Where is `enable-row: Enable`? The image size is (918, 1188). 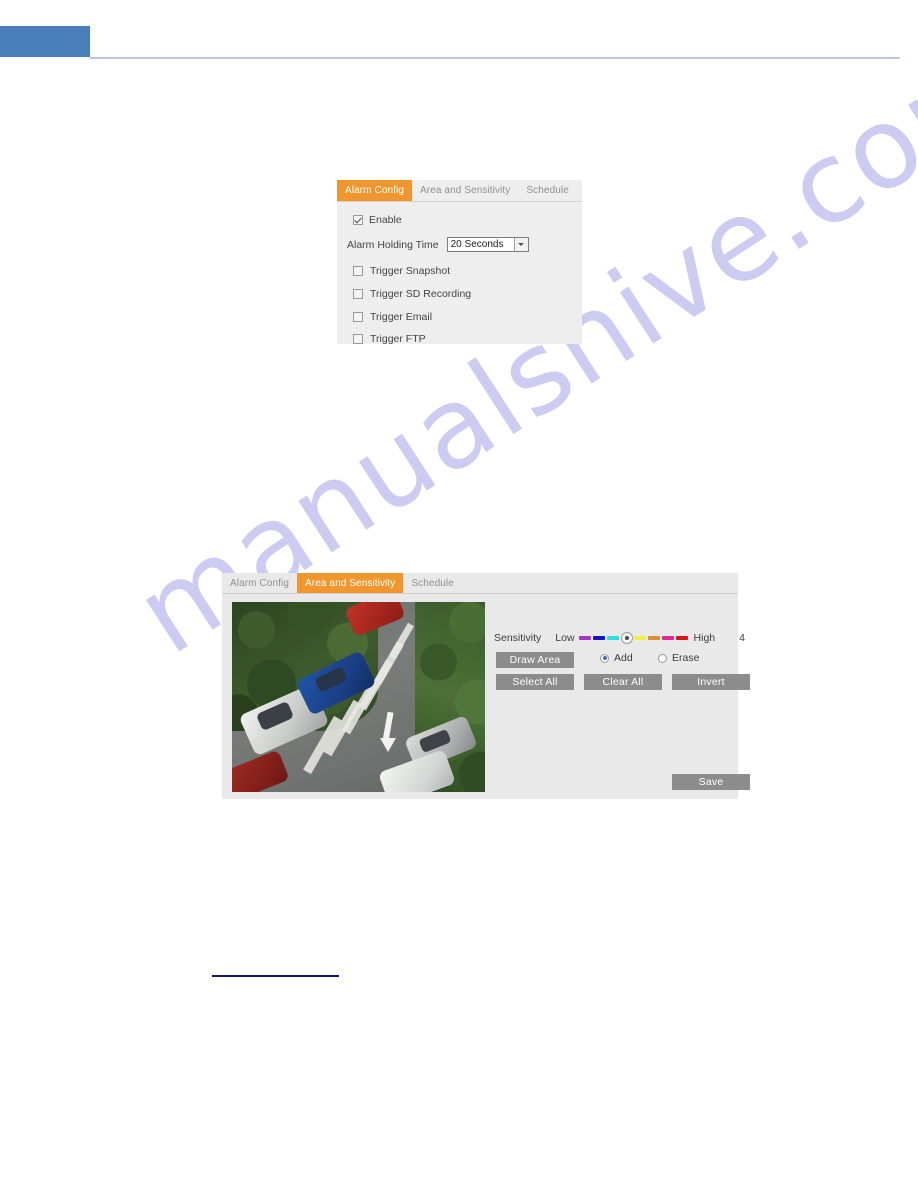
enable-row: Enable is located at coordinates (377, 220).